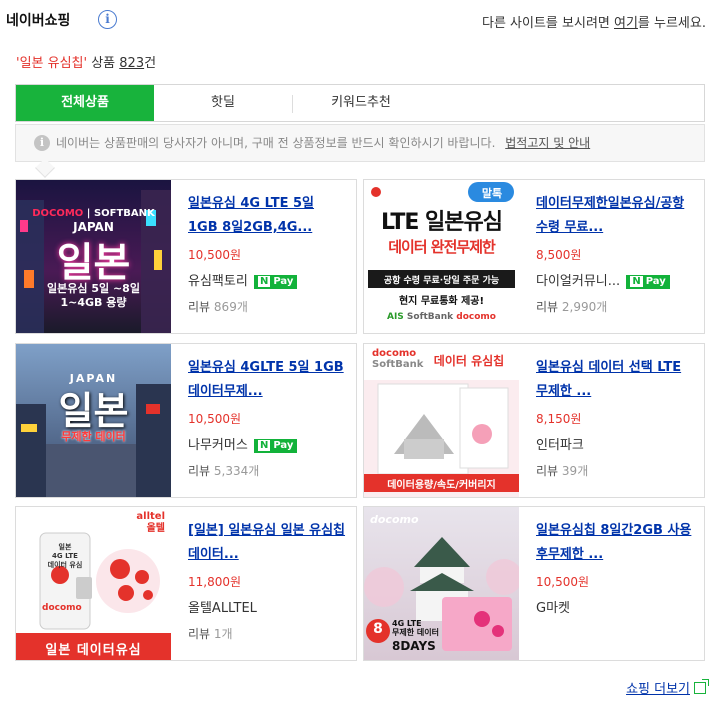  What do you see at coordinates (65, 565) in the screenshot?
I see `thumb-text: 데이터 유심` at bounding box center [65, 565].